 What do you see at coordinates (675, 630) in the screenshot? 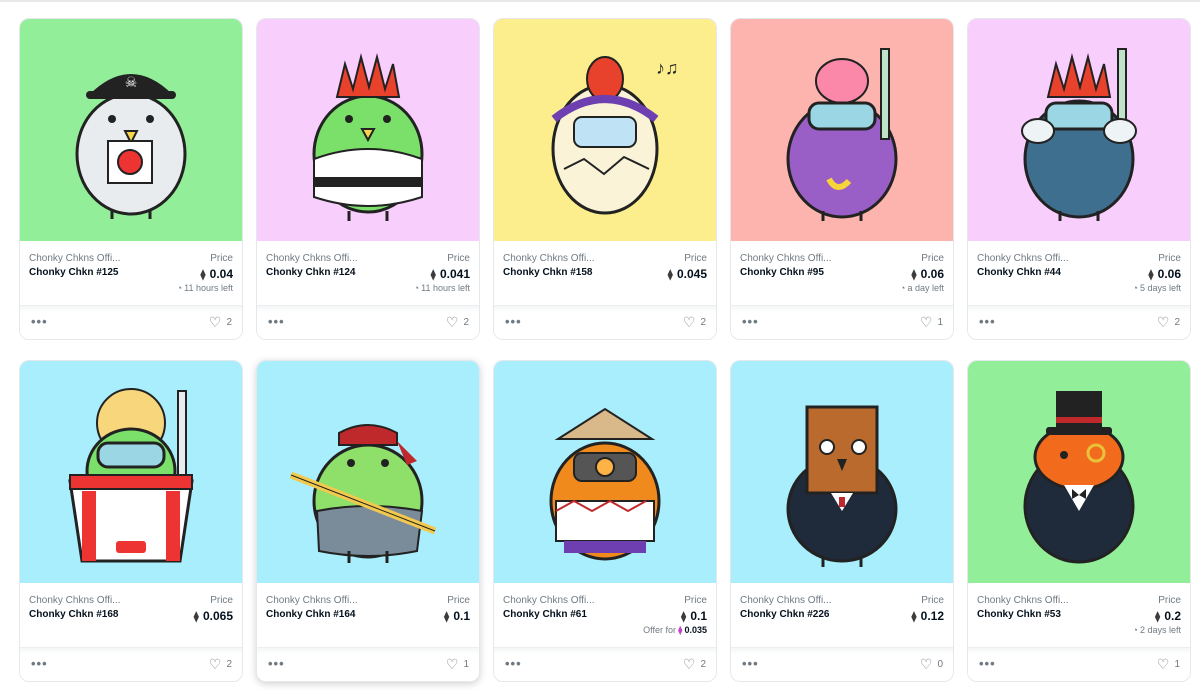
I see `offer: Offer for ⧫ 0.035` at bounding box center [675, 630].